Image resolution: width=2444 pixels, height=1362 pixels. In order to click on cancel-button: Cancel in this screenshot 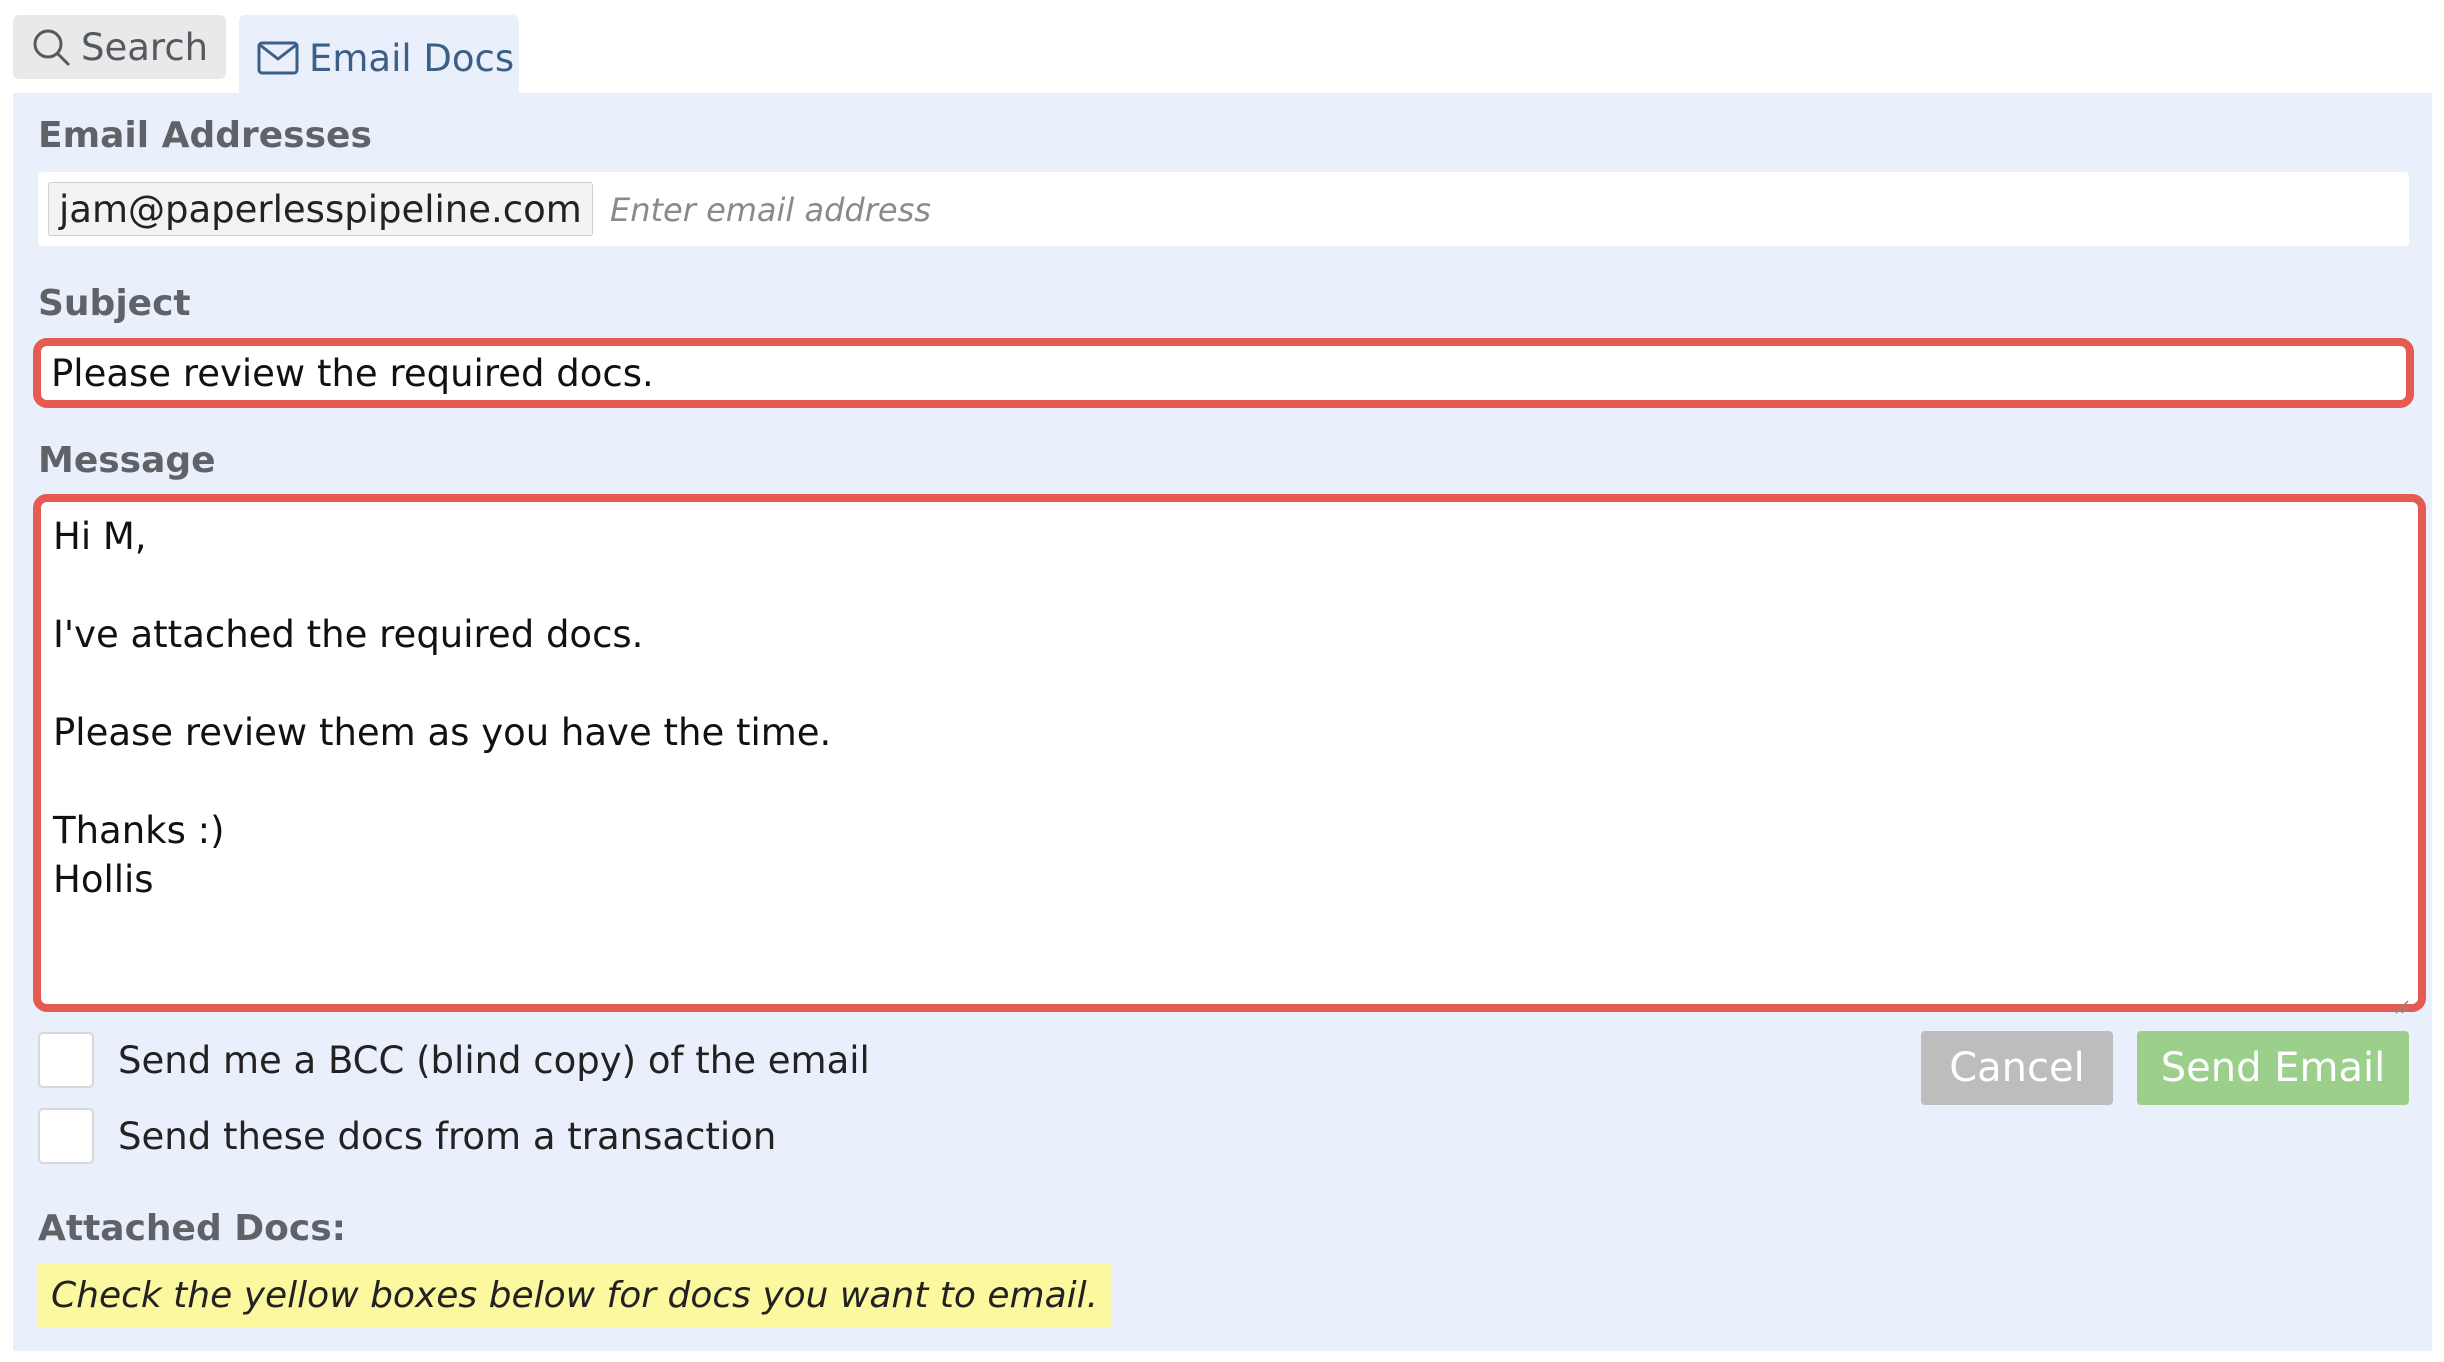, I will do `click(2017, 1068)`.